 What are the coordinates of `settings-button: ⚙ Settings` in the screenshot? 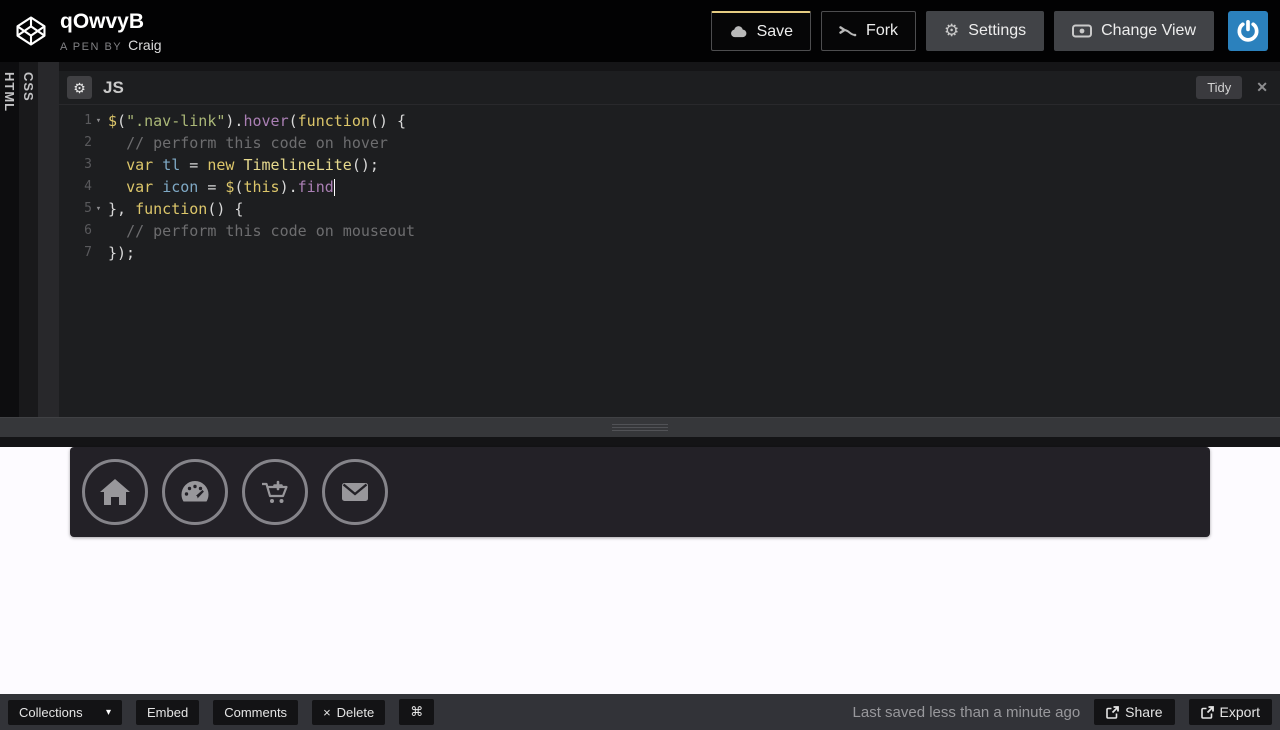 It's located at (985, 31).